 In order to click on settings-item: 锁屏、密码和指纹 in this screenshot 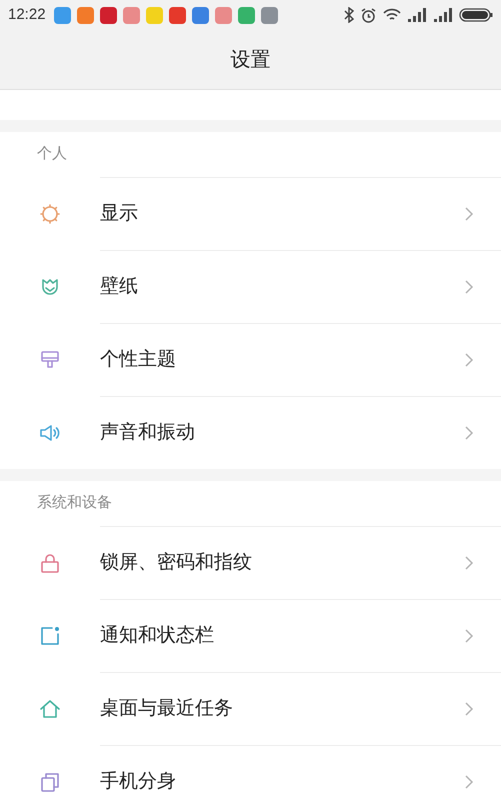, I will do `click(250, 562)`.